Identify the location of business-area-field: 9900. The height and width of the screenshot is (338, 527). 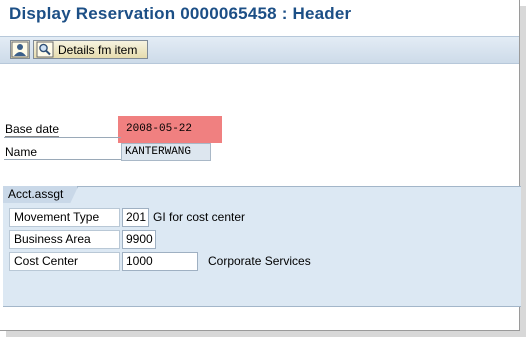
(139, 239).